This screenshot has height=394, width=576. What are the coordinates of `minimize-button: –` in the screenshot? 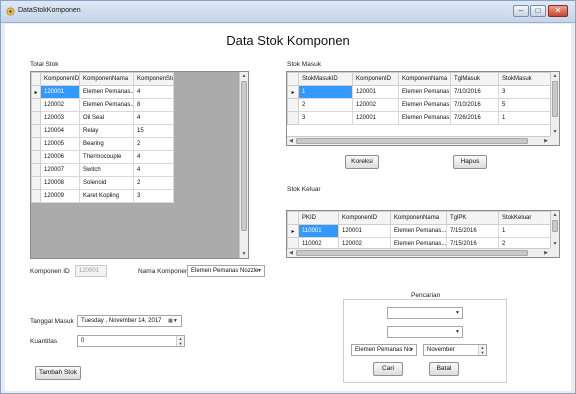 It's located at (521, 11).